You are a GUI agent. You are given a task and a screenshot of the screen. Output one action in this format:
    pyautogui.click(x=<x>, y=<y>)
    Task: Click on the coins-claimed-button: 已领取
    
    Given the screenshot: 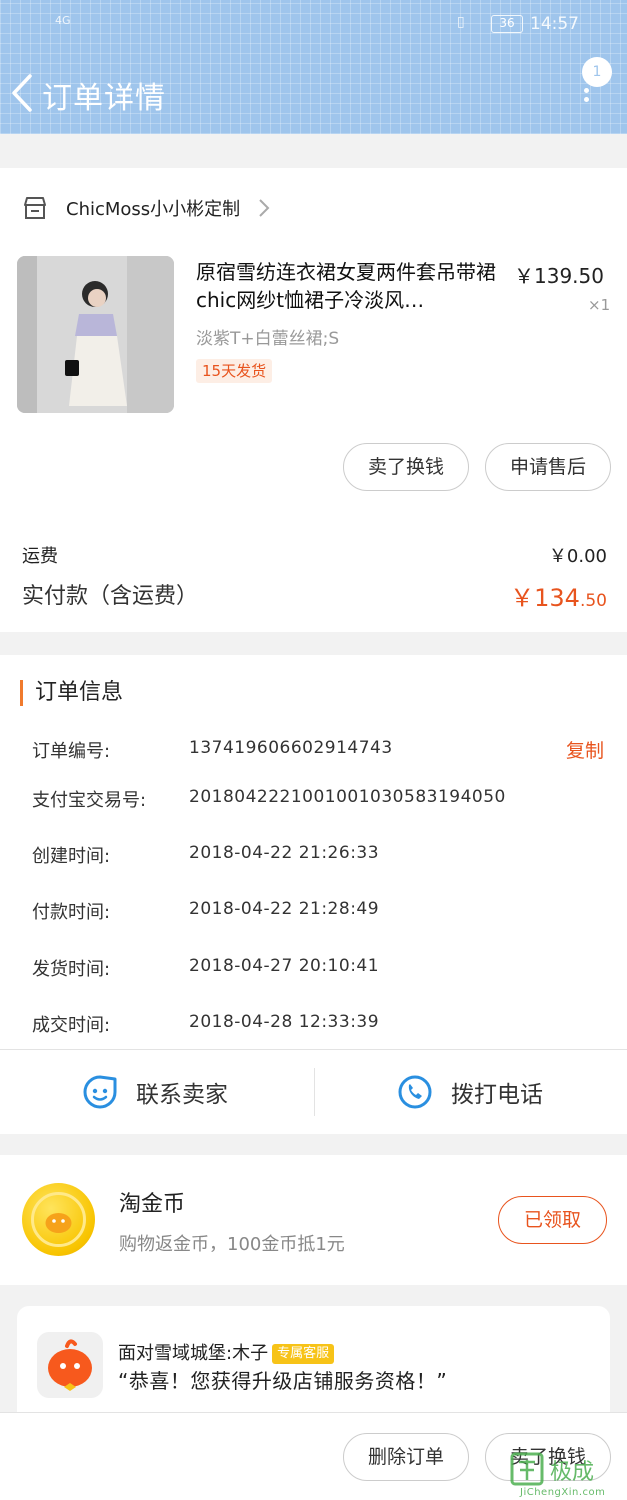 What is the action you would take?
    pyautogui.click(x=552, y=1220)
    